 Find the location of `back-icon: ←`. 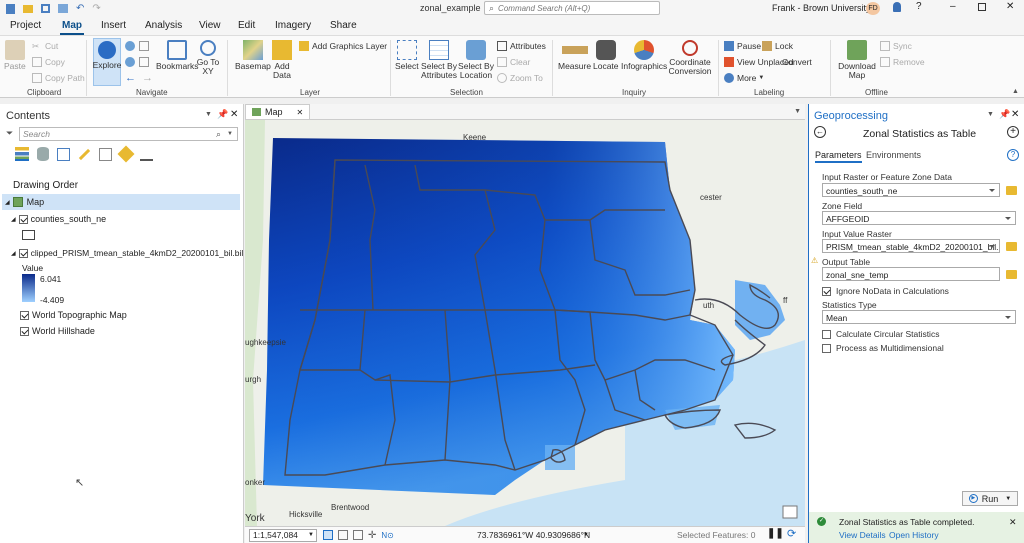

back-icon: ← is located at coordinates (820, 132).